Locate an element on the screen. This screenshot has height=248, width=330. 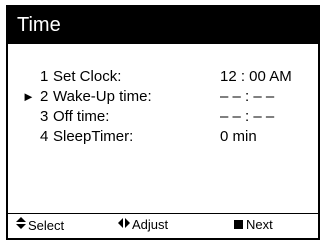
button-hint-bar: Select Adjust Next is located at coordinates (163, 223).